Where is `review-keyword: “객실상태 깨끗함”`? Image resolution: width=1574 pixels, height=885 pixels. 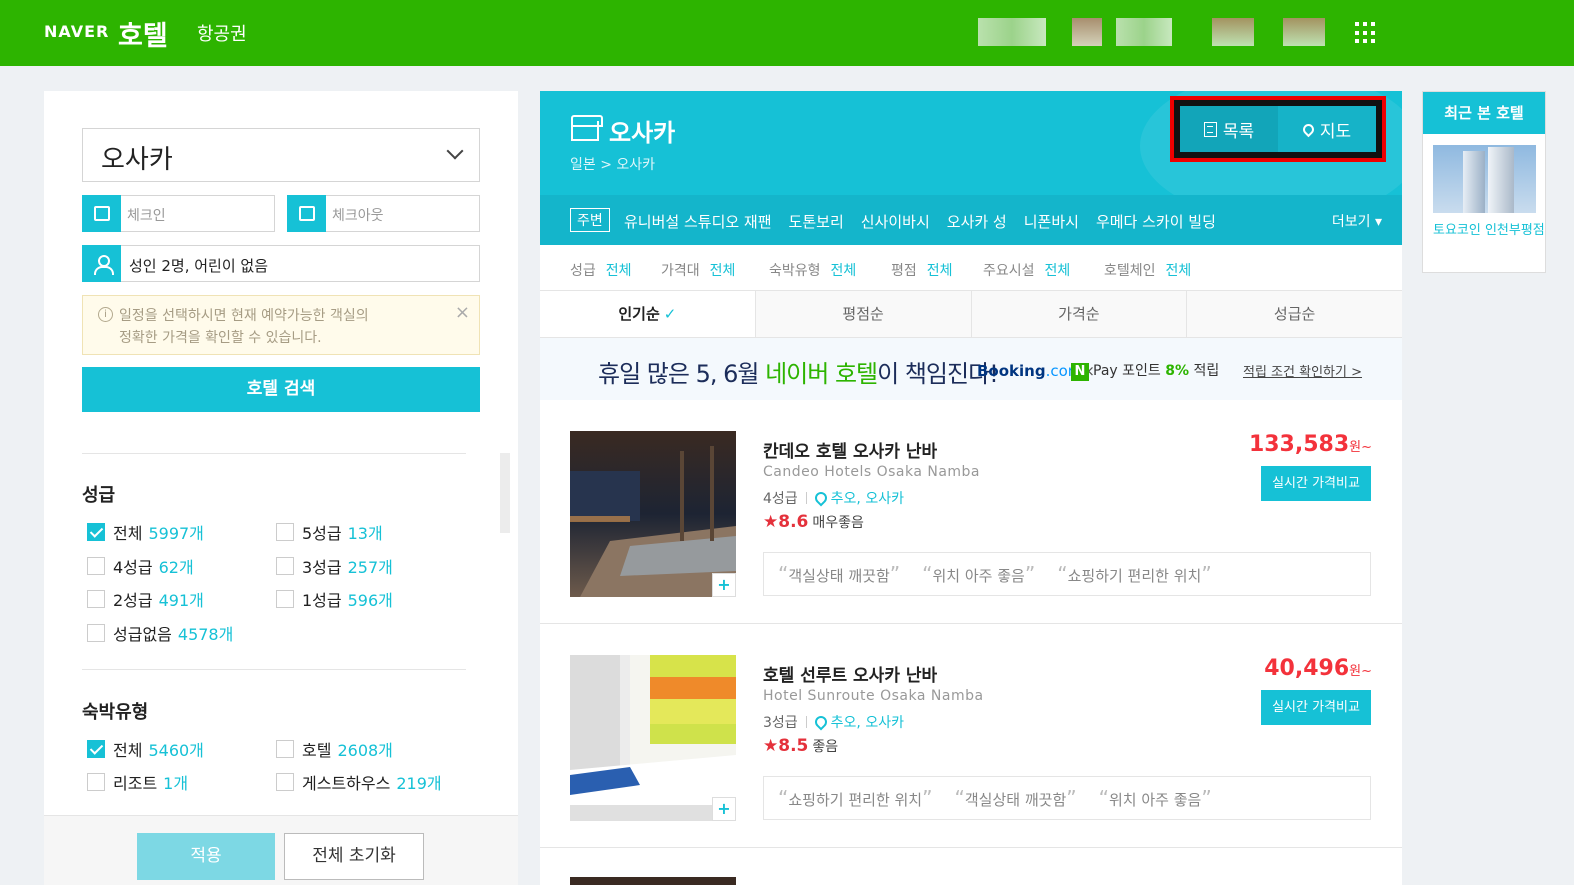
review-keyword: “객실상태 깨끗함” is located at coordinates (839, 574).